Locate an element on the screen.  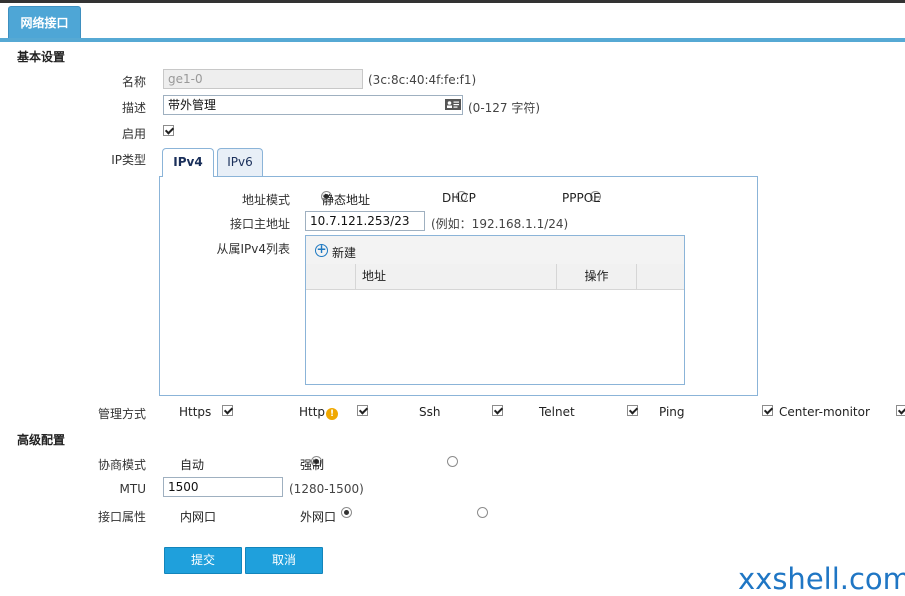
primary-address-hint: (例如：192.168.1.1/24) is located at coordinates (500, 224).